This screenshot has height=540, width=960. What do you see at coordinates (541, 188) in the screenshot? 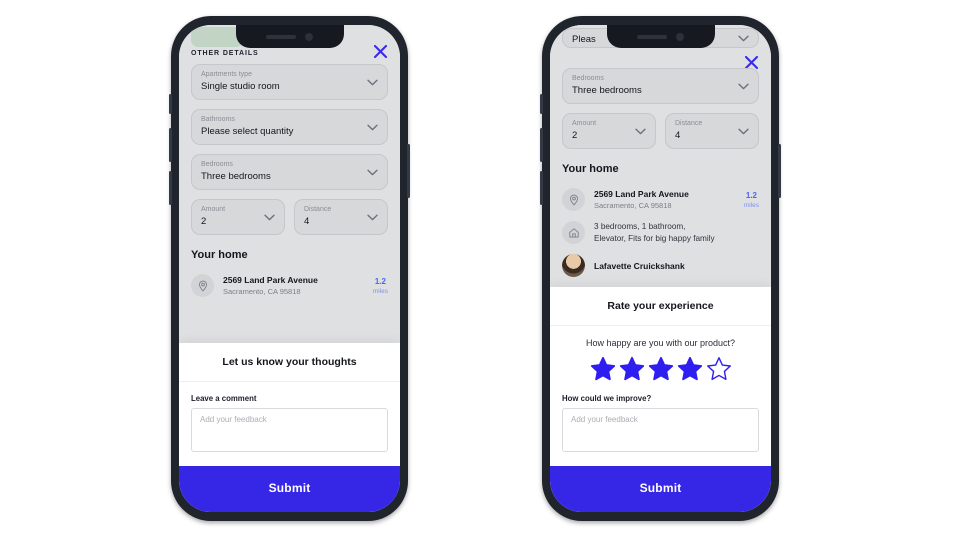
I see `phone-volume-down-button-right` at bounding box center [541, 188].